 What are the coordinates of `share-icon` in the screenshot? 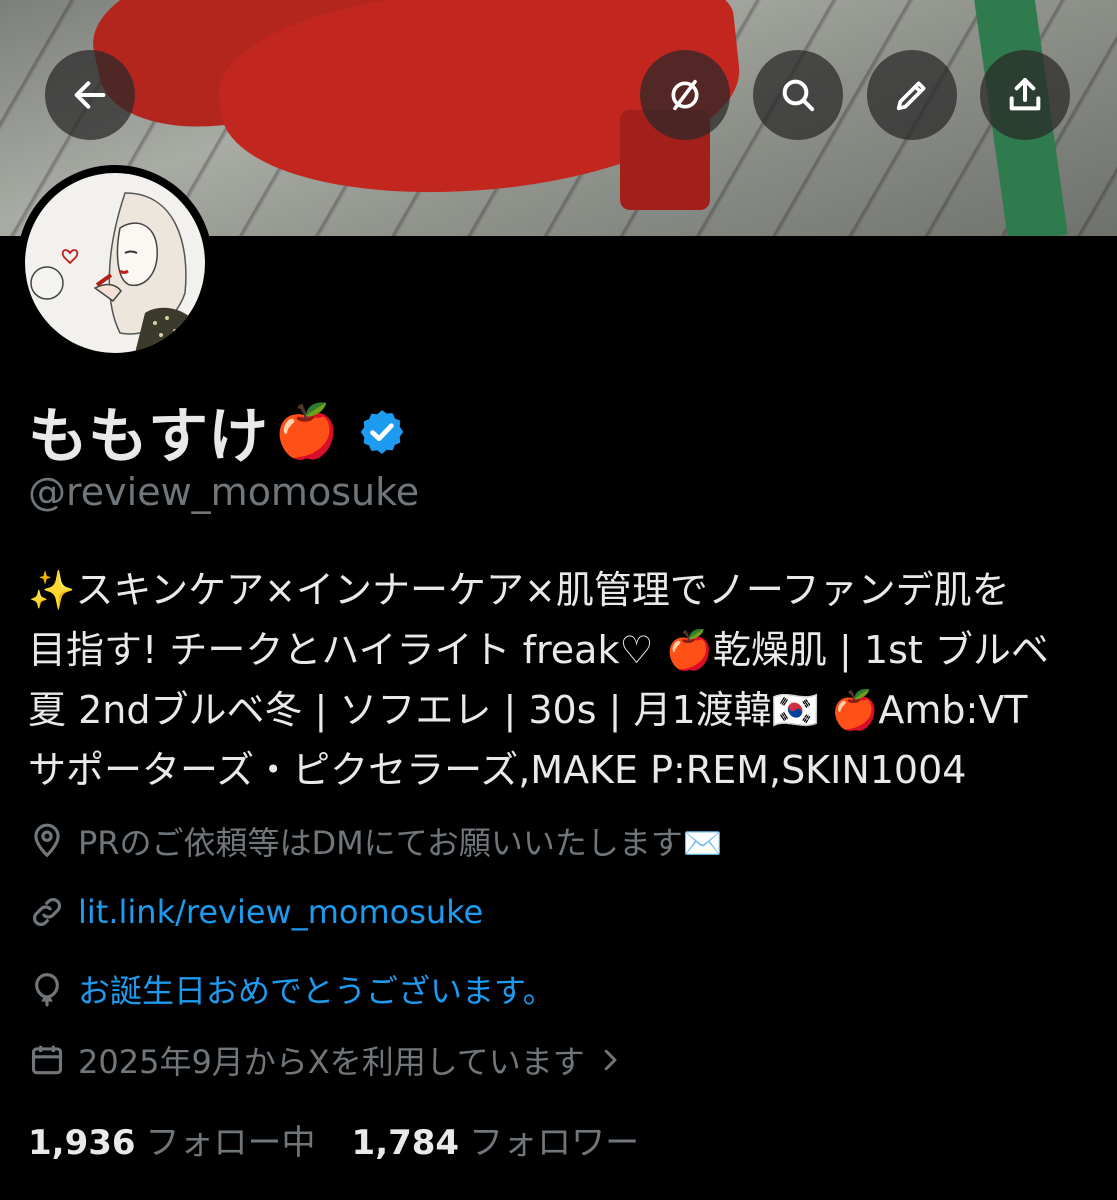 It's located at (1025, 94).